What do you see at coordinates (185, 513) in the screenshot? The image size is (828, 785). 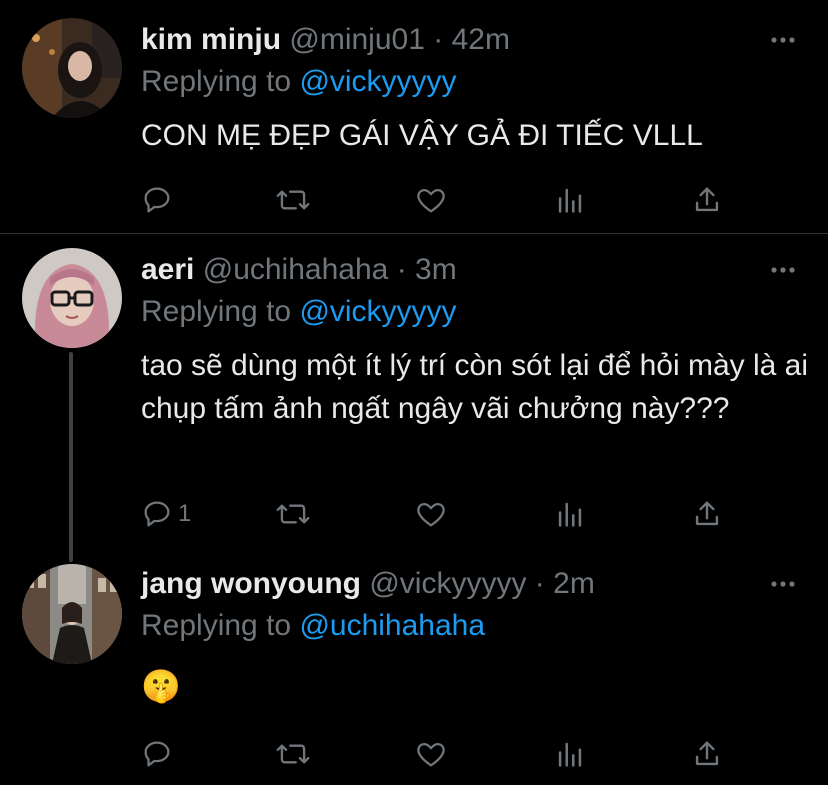 I see `reply-count: 1` at bounding box center [185, 513].